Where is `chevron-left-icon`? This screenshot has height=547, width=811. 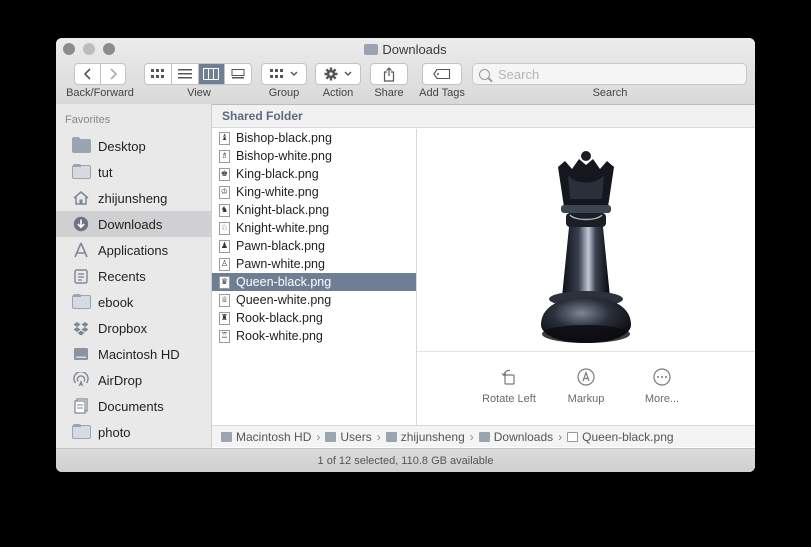 chevron-left-icon is located at coordinates (87, 74).